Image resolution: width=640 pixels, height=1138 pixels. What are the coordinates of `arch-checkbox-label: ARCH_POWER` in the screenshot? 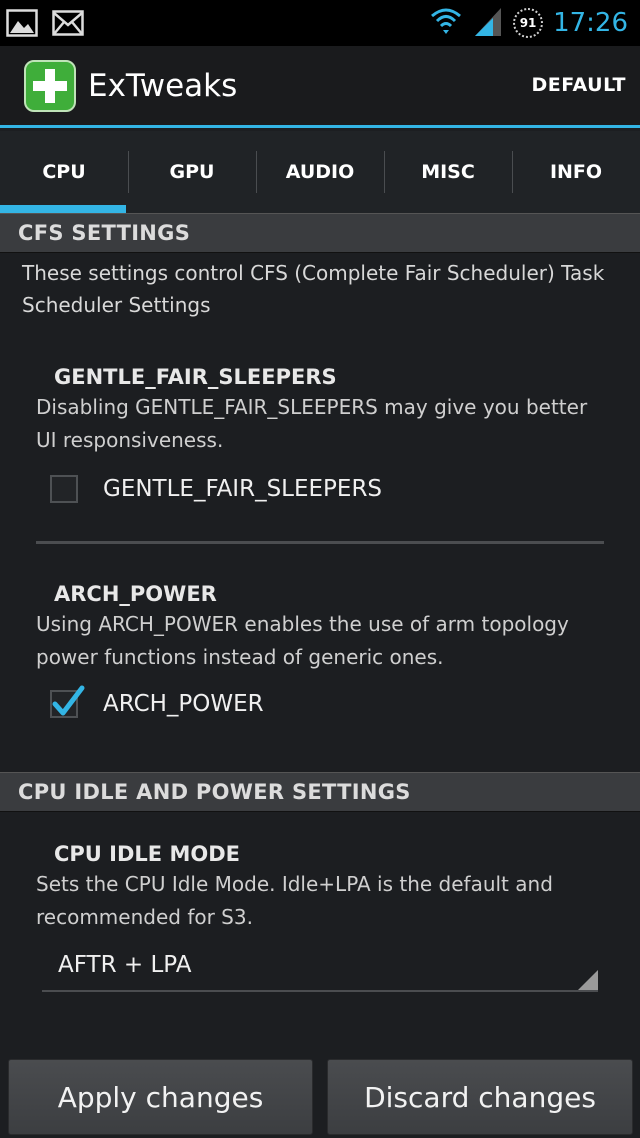 It's located at (183, 704).